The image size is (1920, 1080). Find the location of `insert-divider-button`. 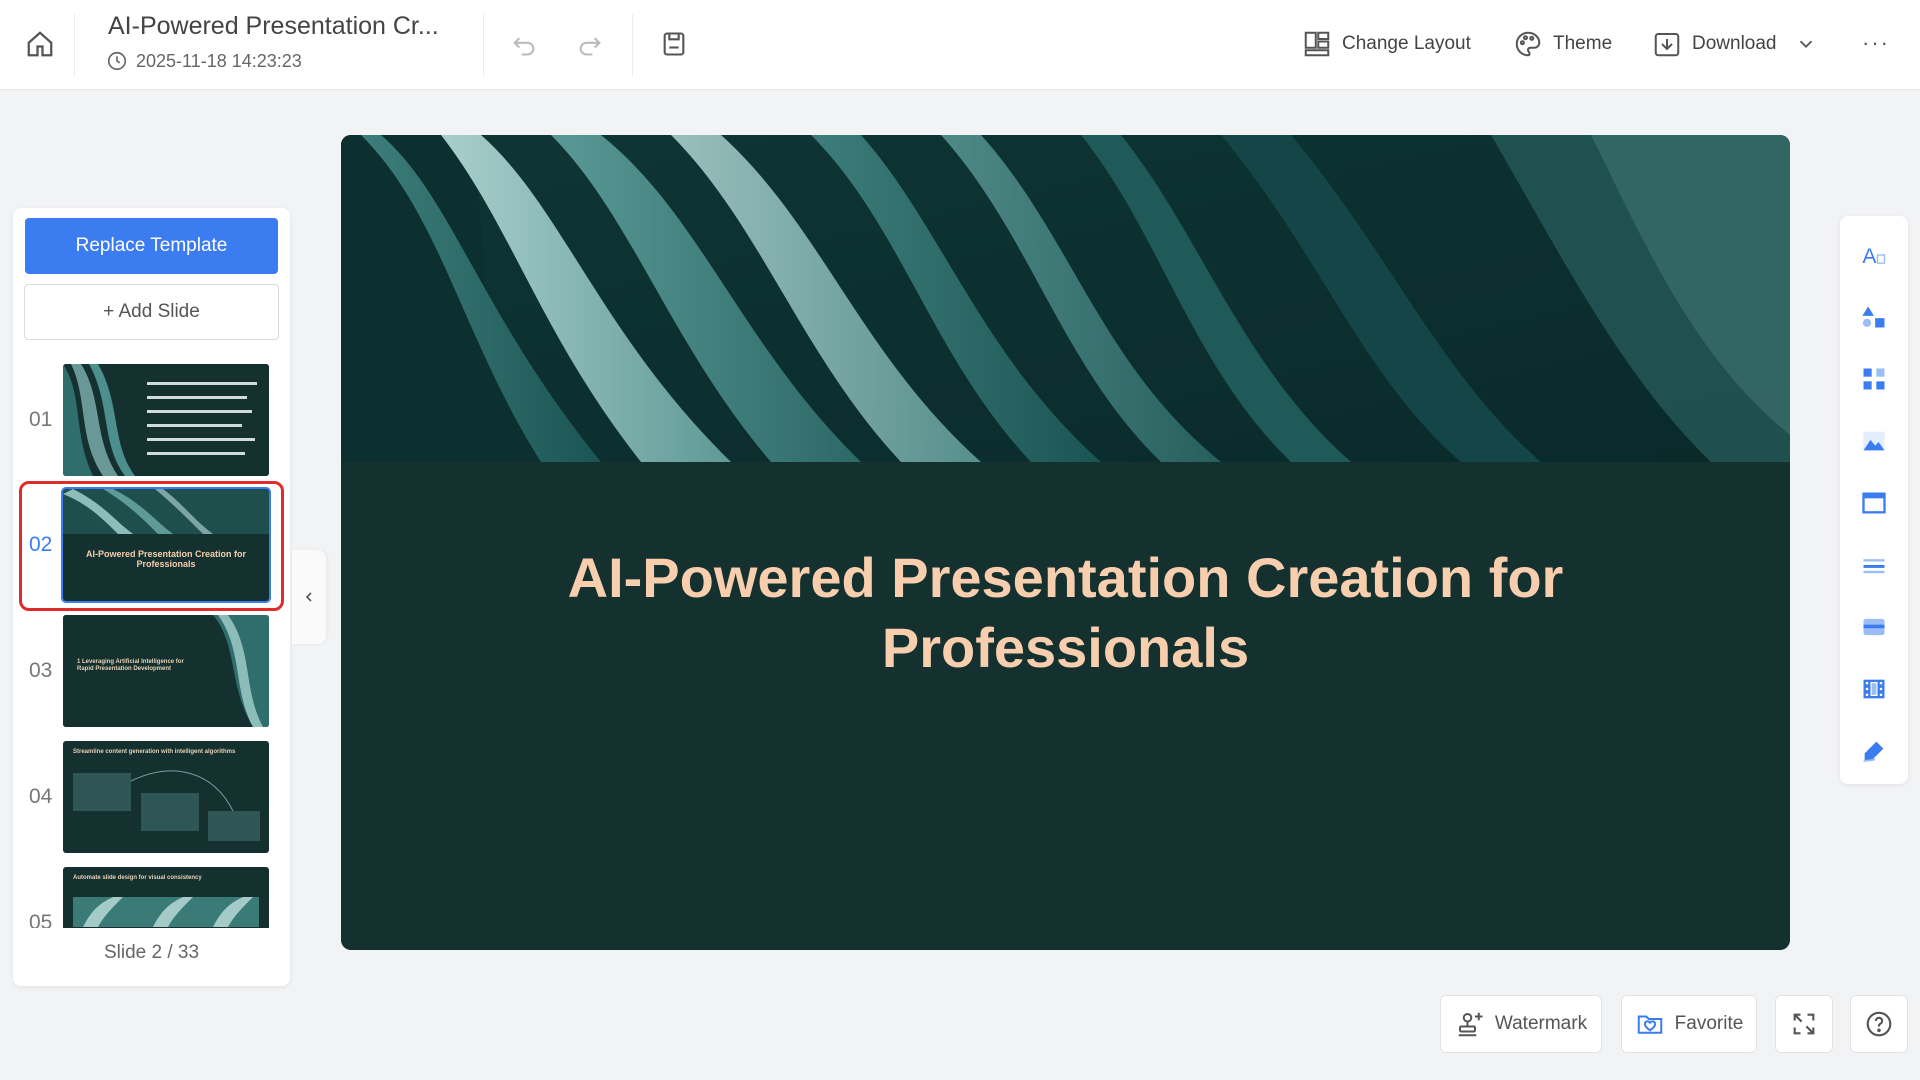

insert-divider-button is located at coordinates (1874, 565).